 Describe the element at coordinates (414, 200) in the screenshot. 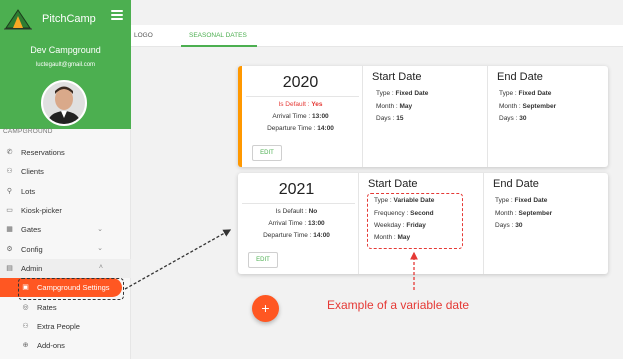

I see `type-value: Variable Date` at that location.